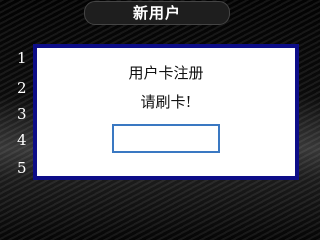  I want to click on list-item-number: 5, so click(24, 168).